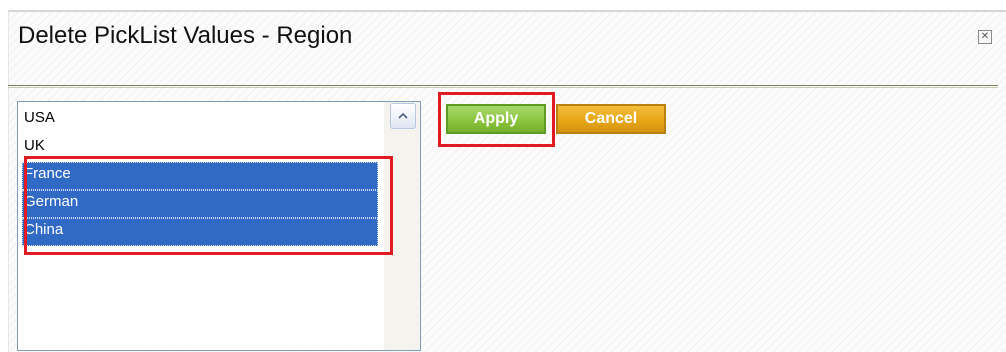 The width and height of the screenshot is (1006, 352). I want to click on dialog-title: Delete PickList Values - Region, so click(185, 35).